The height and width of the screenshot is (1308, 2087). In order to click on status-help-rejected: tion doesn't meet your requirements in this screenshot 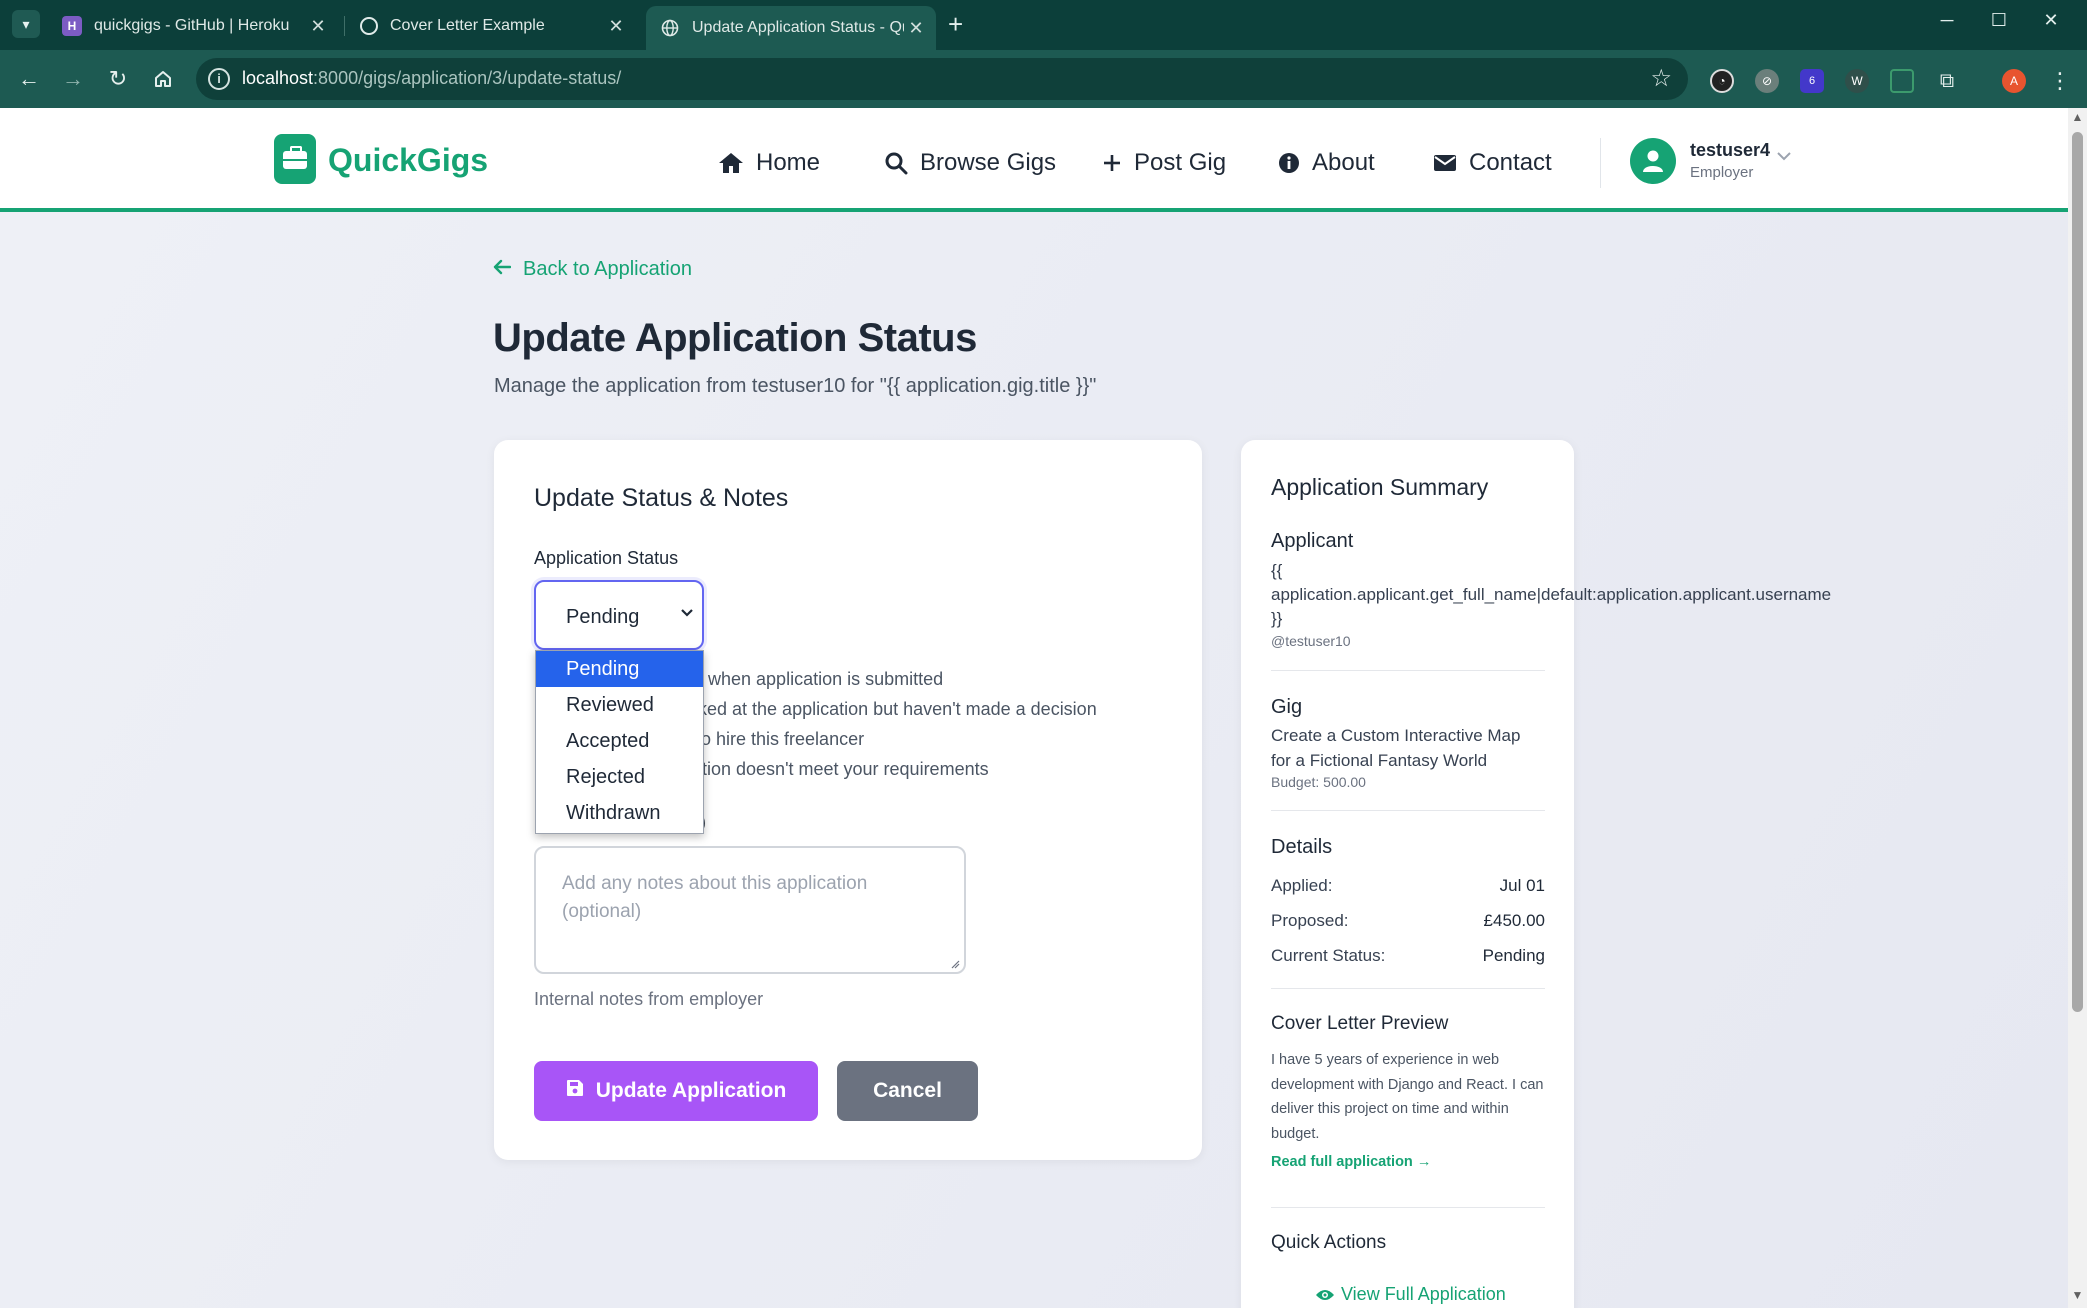, I will do `click(845, 769)`.